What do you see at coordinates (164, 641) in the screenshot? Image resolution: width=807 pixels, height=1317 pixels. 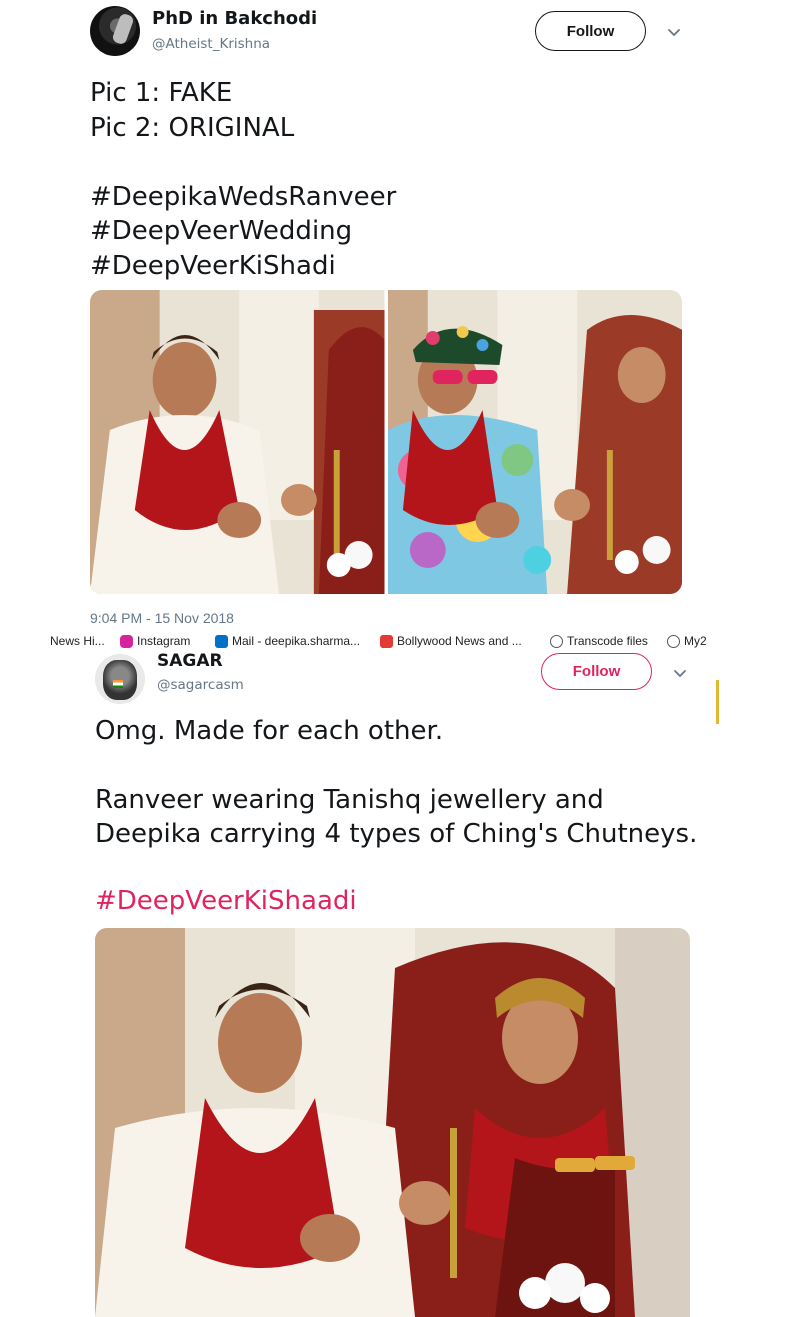 I see `bookmark-label: Instagram` at bounding box center [164, 641].